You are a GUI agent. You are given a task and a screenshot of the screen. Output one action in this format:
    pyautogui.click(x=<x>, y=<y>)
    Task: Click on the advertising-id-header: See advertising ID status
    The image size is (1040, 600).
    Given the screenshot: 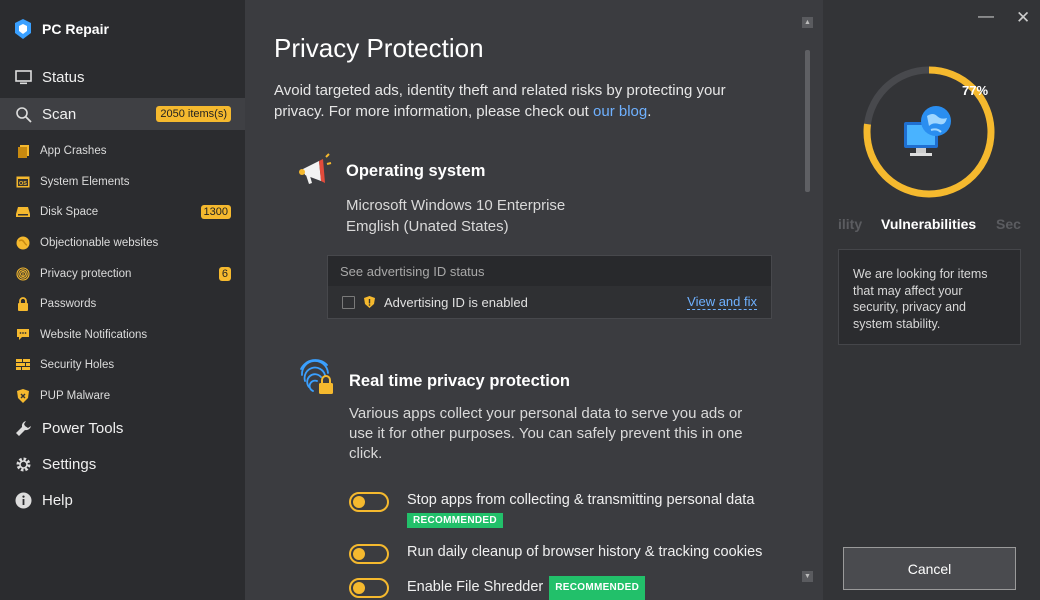 What is the action you would take?
    pyautogui.click(x=549, y=271)
    